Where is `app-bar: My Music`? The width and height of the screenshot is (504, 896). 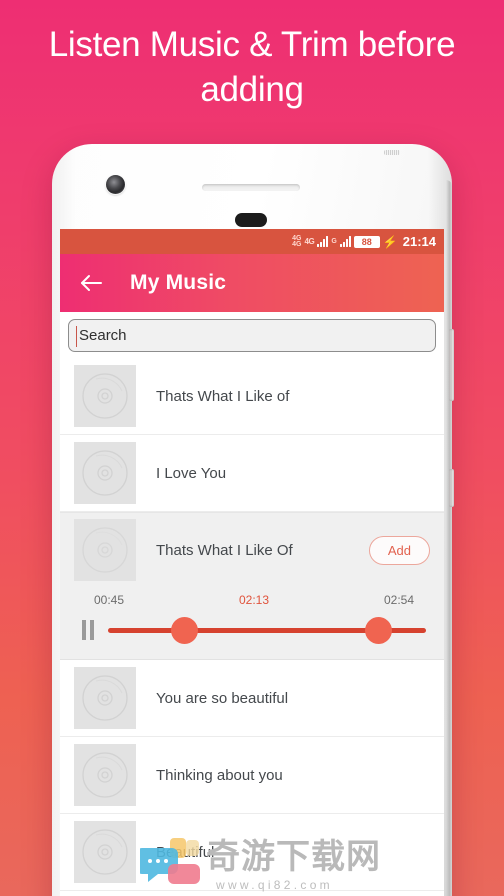 app-bar: My Music is located at coordinates (252, 283).